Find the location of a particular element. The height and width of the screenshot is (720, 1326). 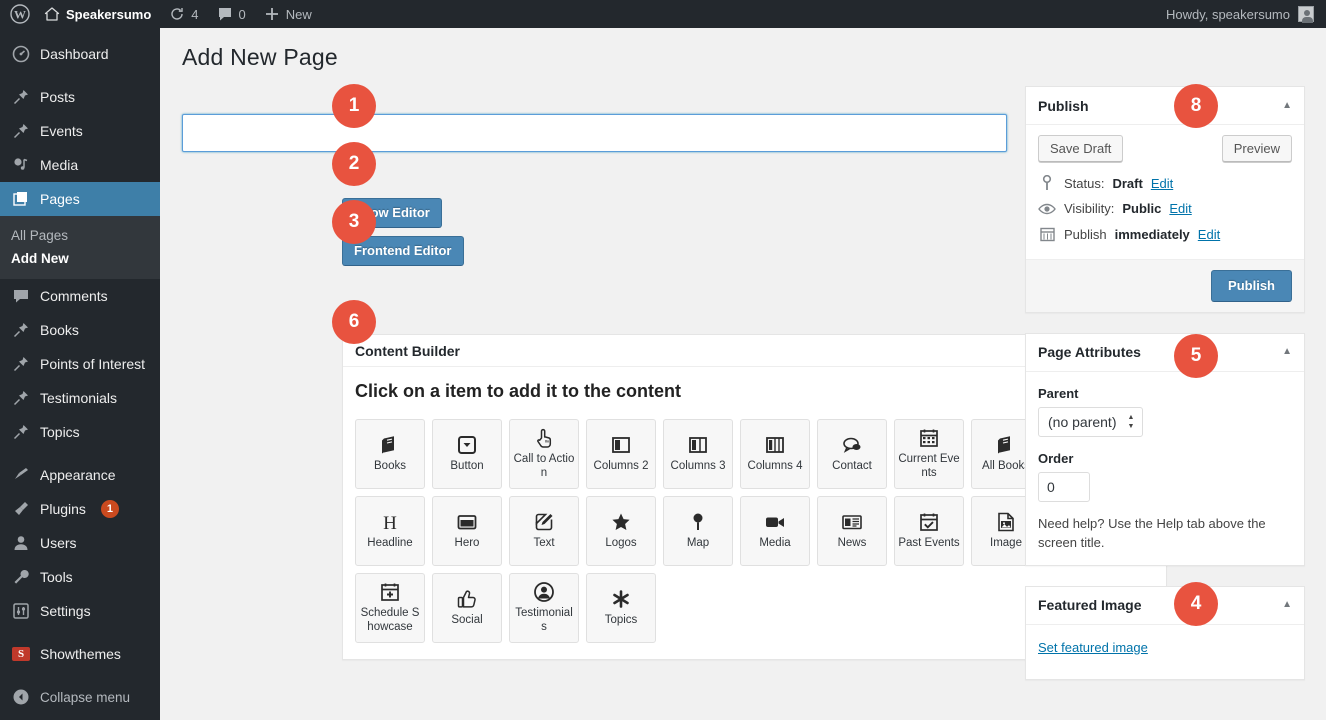

svg-text: W is located at coordinates (20, 15).